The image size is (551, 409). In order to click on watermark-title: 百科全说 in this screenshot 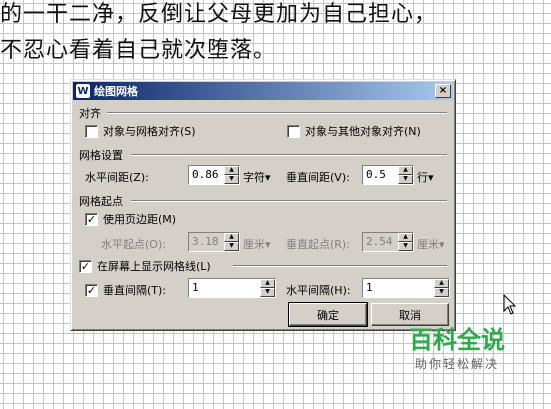, I will do `click(457, 340)`.